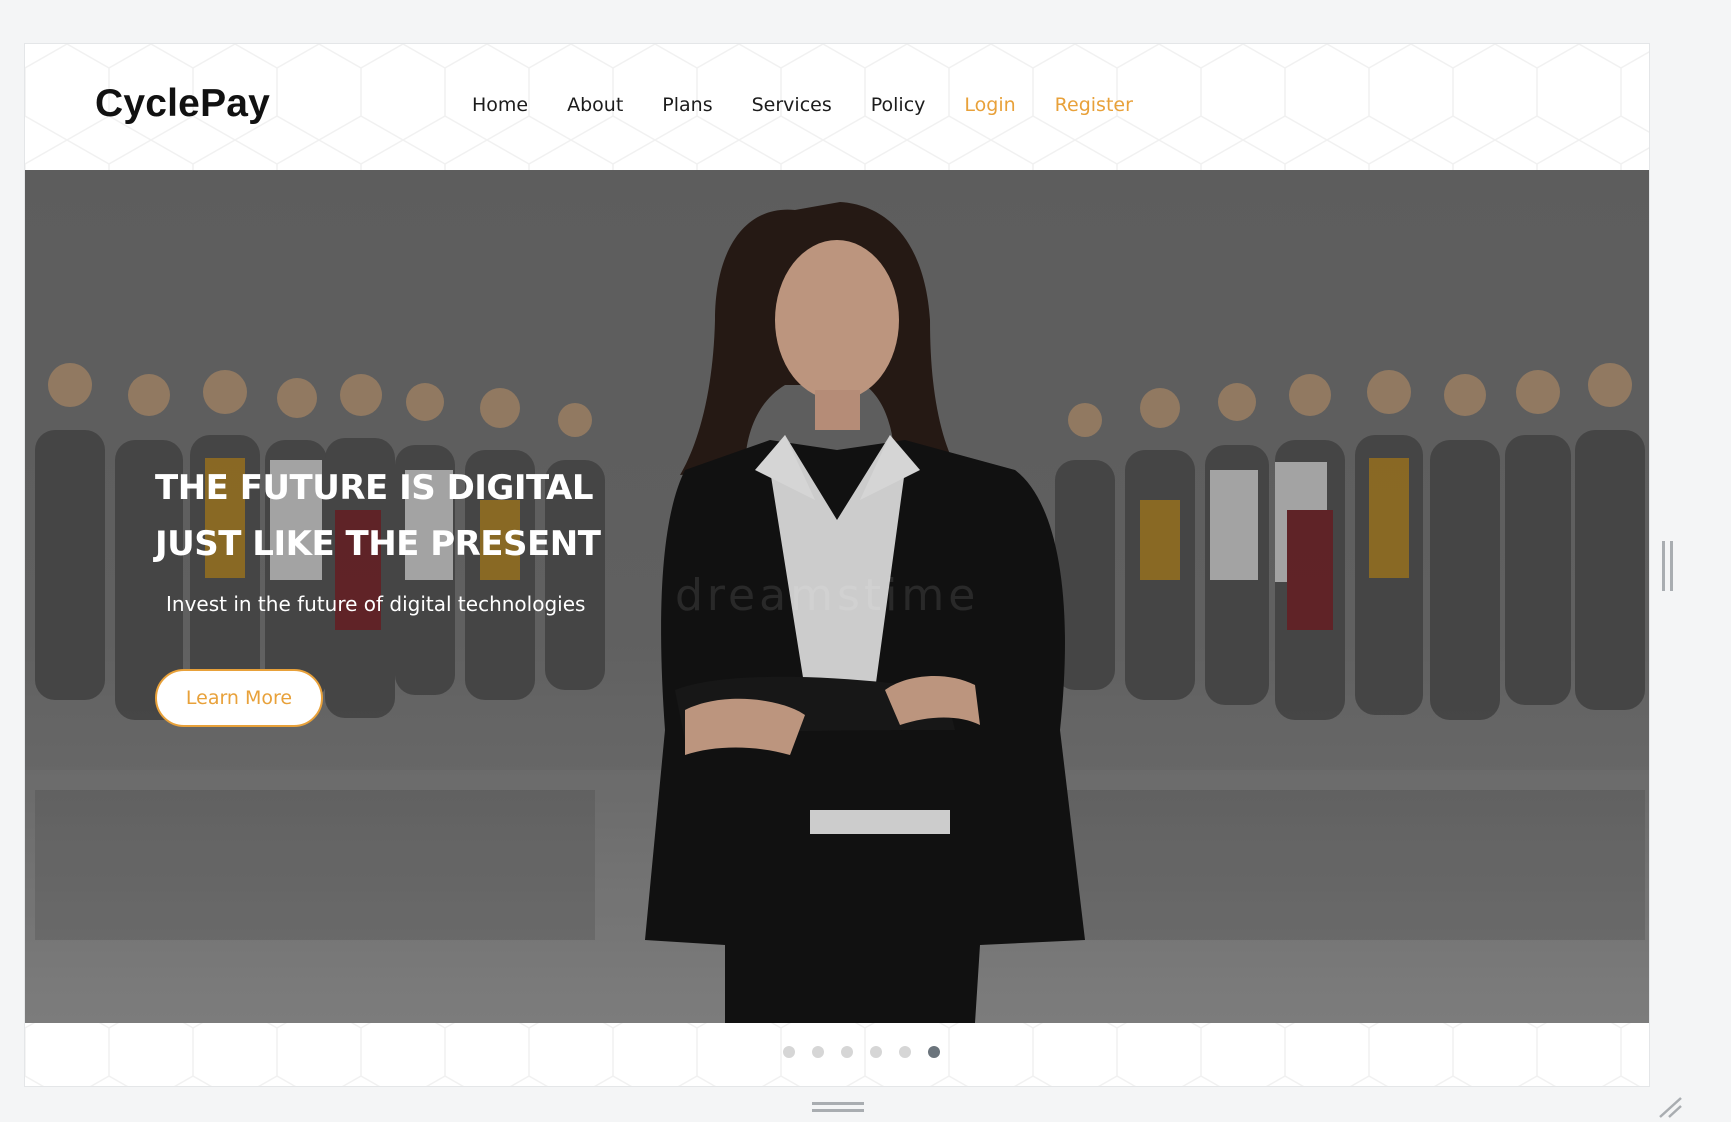 Image resolution: width=1731 pixels, height=1122 pixels. What do you see at coordinates (934, 1052) in the screenshot?
I see `carousel-dot-6-active` at bounding box center [934, 1052].